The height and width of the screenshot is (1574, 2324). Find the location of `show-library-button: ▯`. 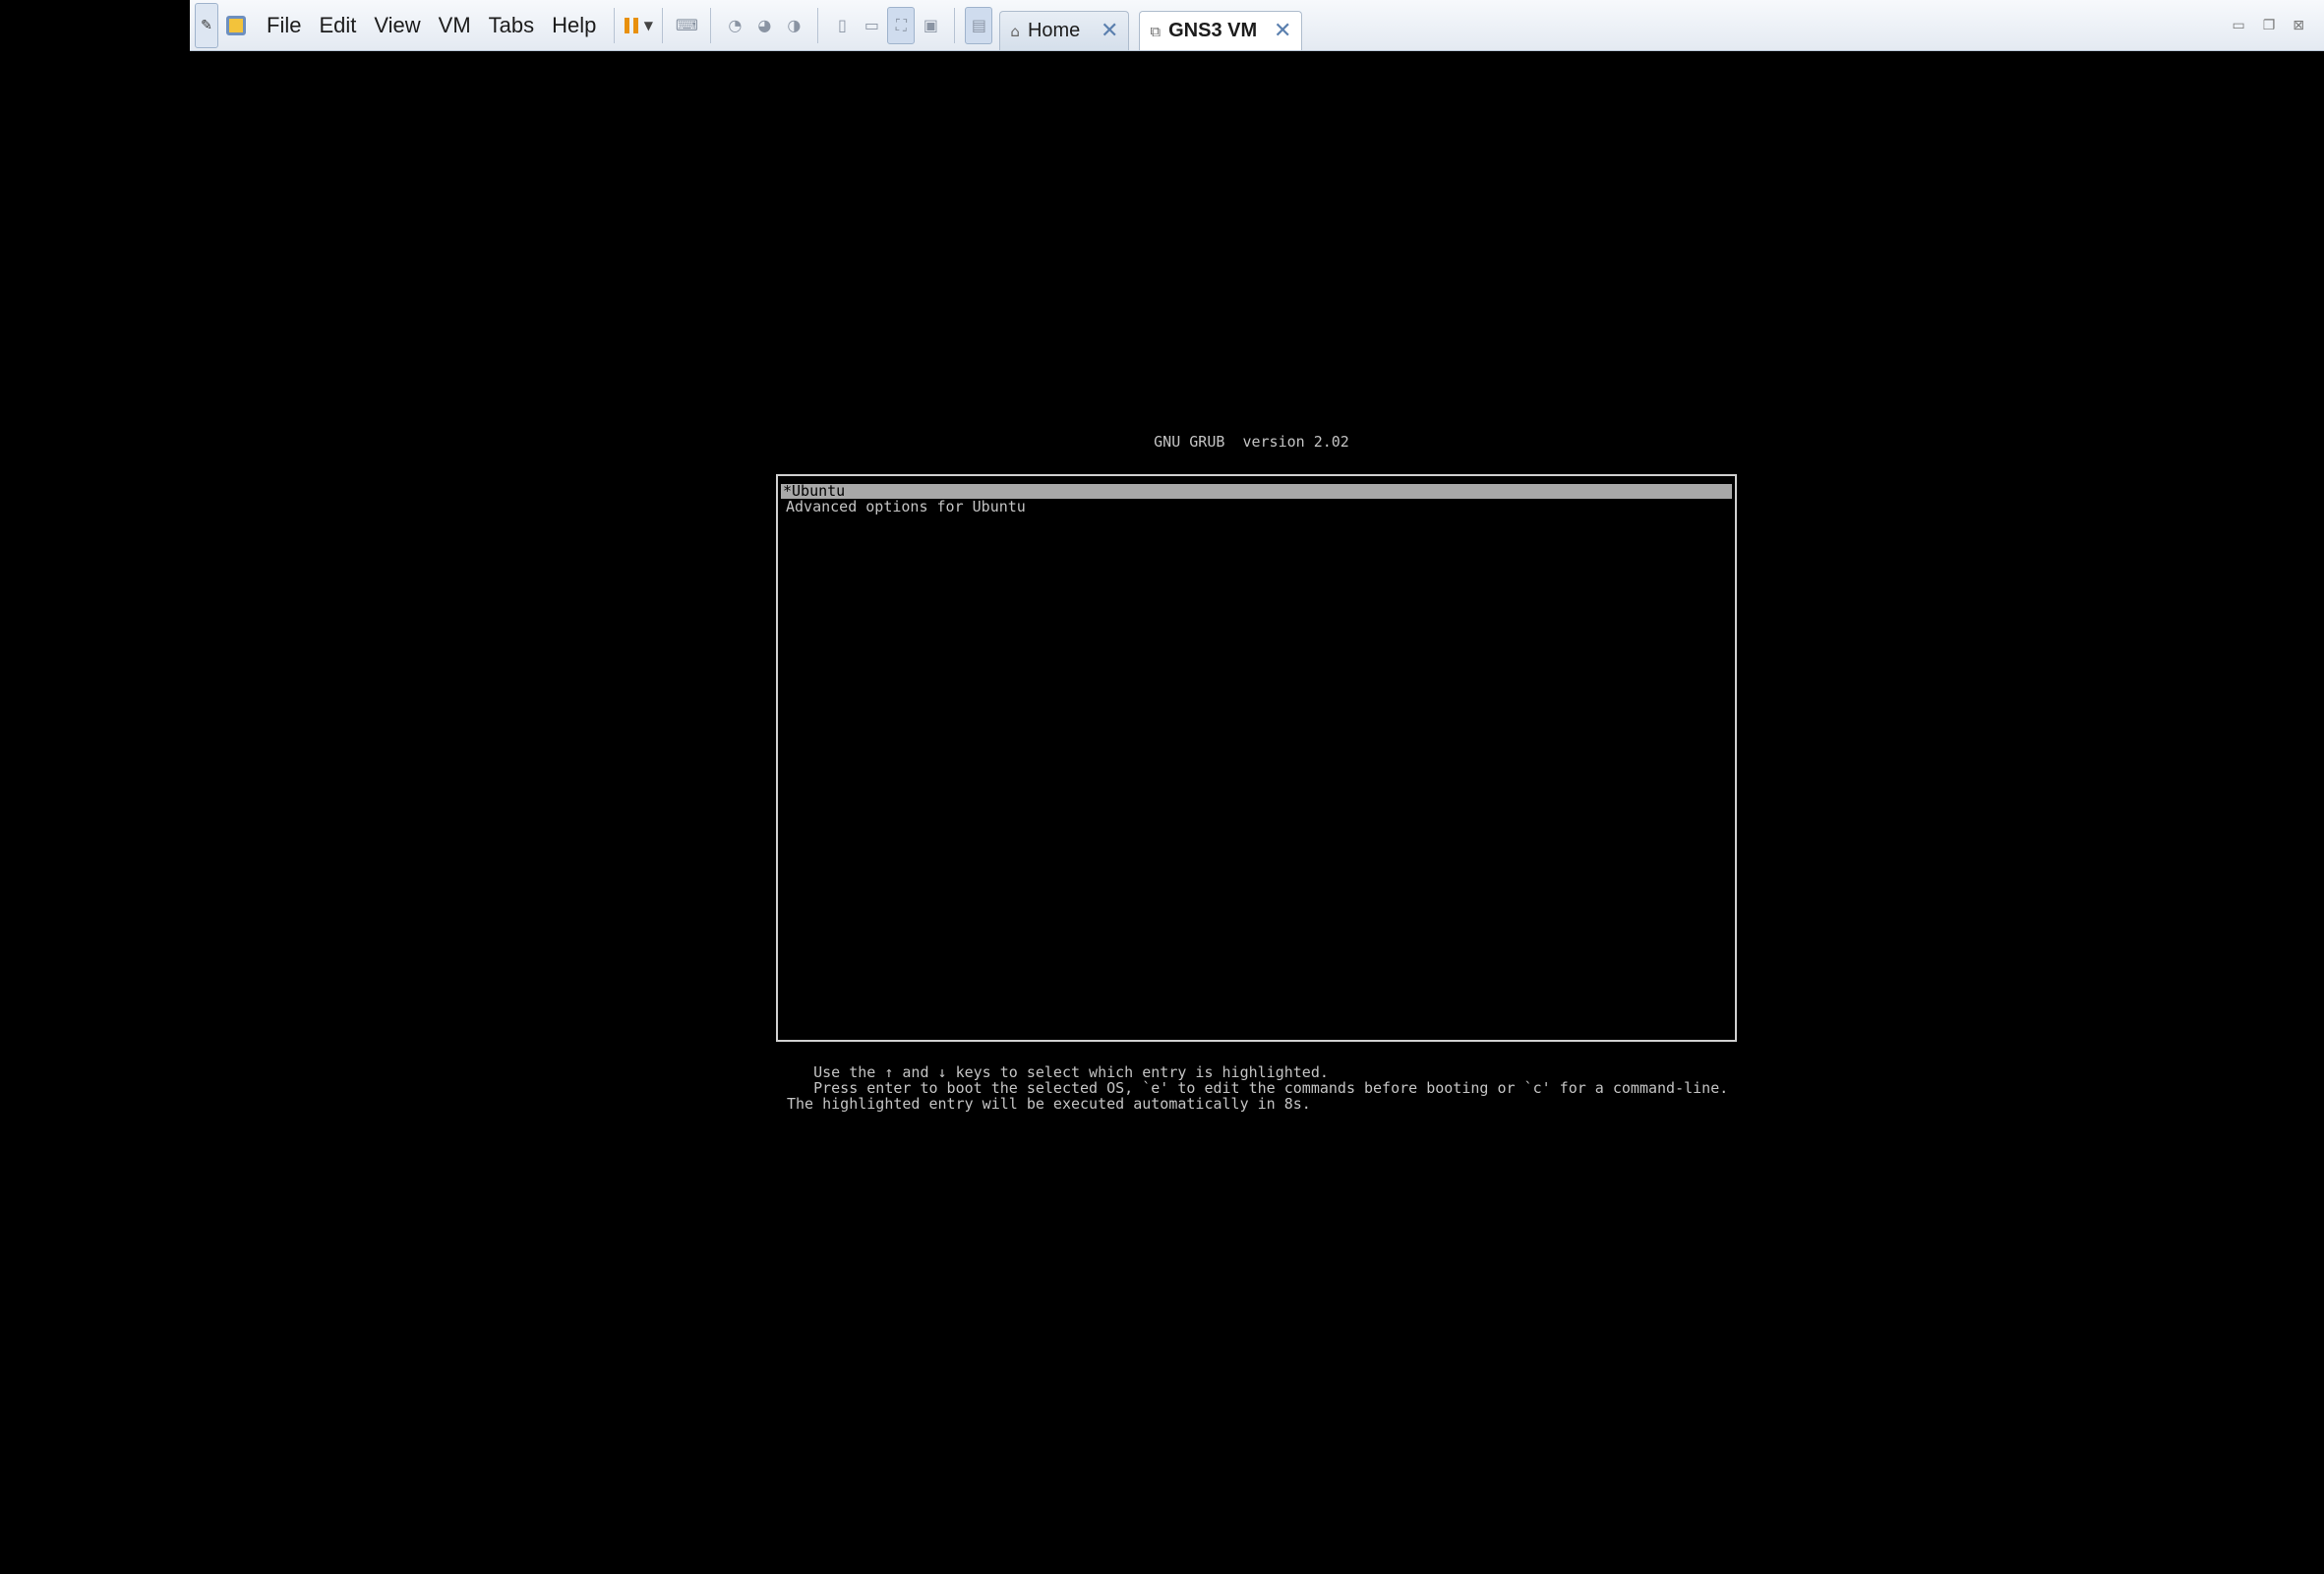

show-library-button: ▯ is located at coordinates (842, 25).